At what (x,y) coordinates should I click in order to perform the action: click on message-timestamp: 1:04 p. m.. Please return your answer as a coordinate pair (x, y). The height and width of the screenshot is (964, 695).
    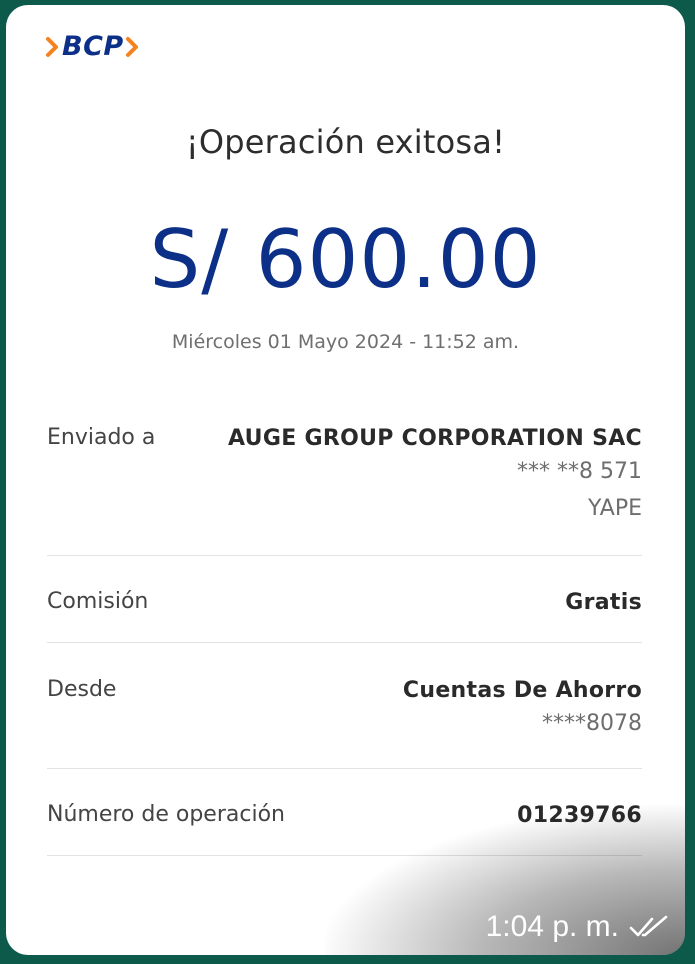
    Looking at the image, I should click on (577, 927).